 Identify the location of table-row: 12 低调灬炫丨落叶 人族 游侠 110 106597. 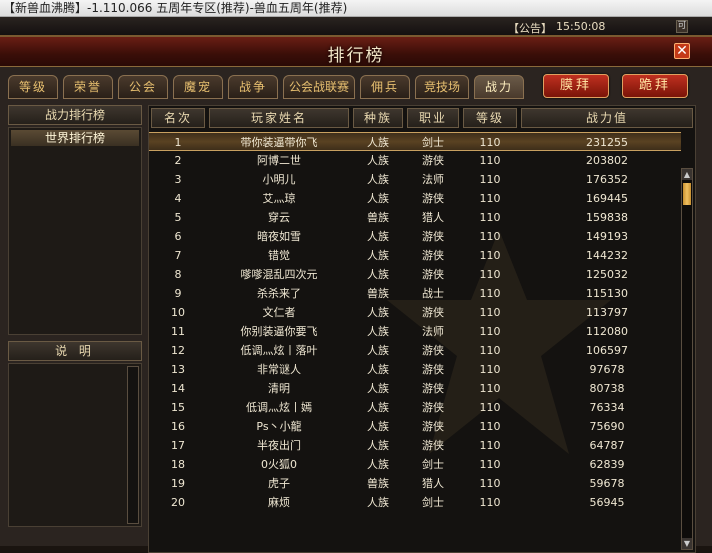
(415, 350).